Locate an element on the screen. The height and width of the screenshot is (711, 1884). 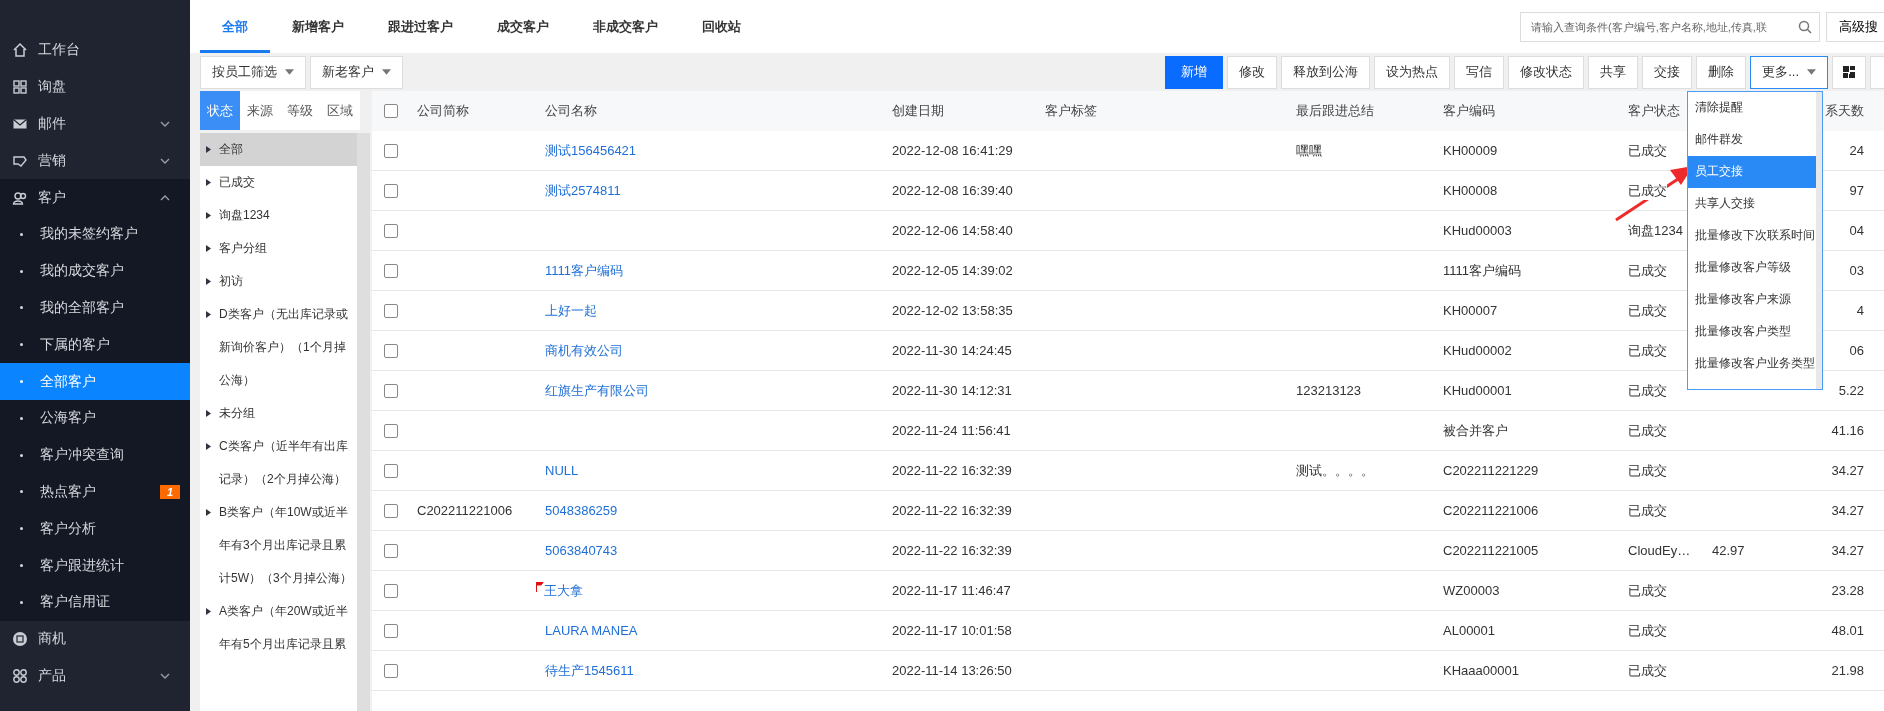
company-link: 1111客户编码 is located at coordinates (584, 270).